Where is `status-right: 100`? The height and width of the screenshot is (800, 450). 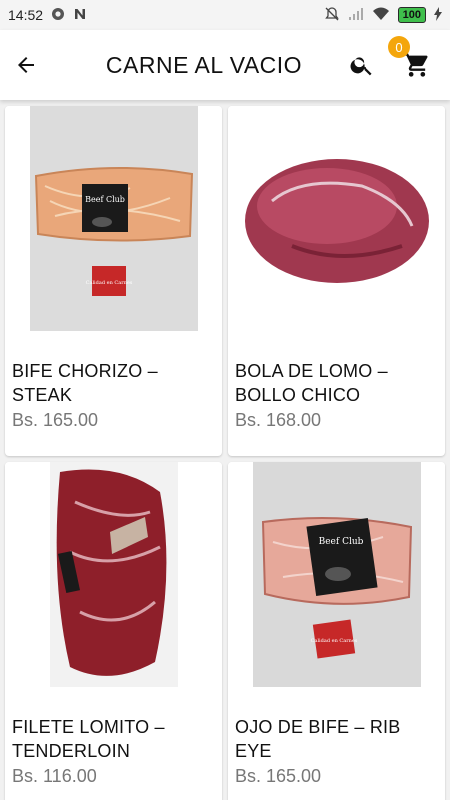
status-right: 100 is located at coordinates (383, 15).